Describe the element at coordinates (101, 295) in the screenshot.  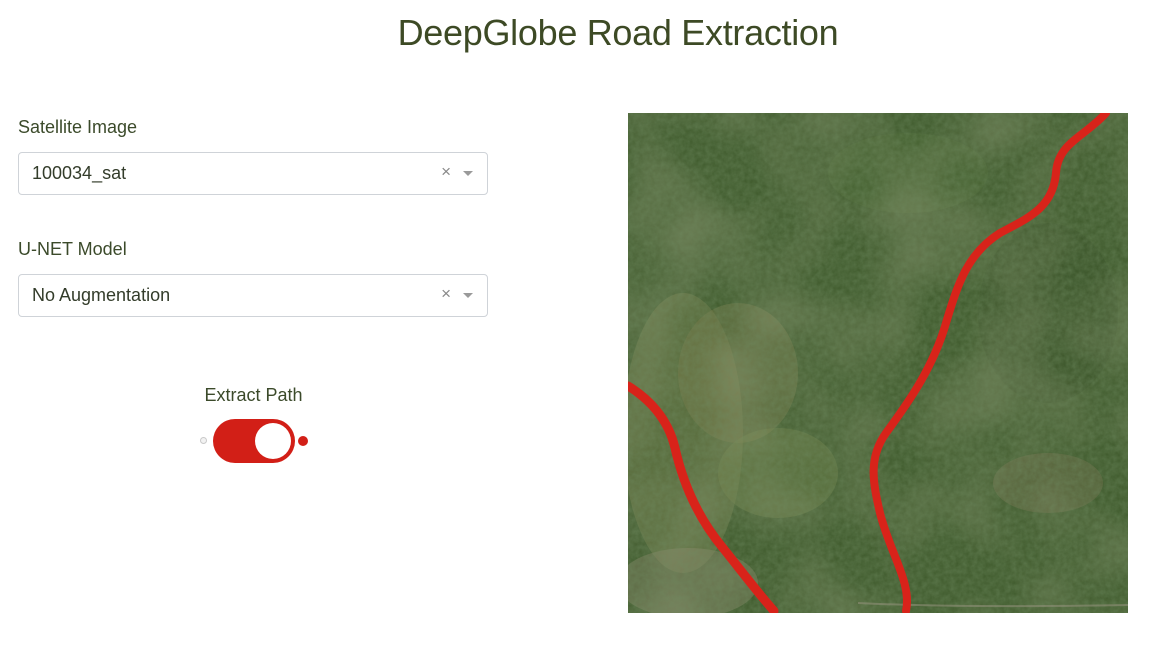
I see `unet-model-selected-value: No Augmentation` at that location.